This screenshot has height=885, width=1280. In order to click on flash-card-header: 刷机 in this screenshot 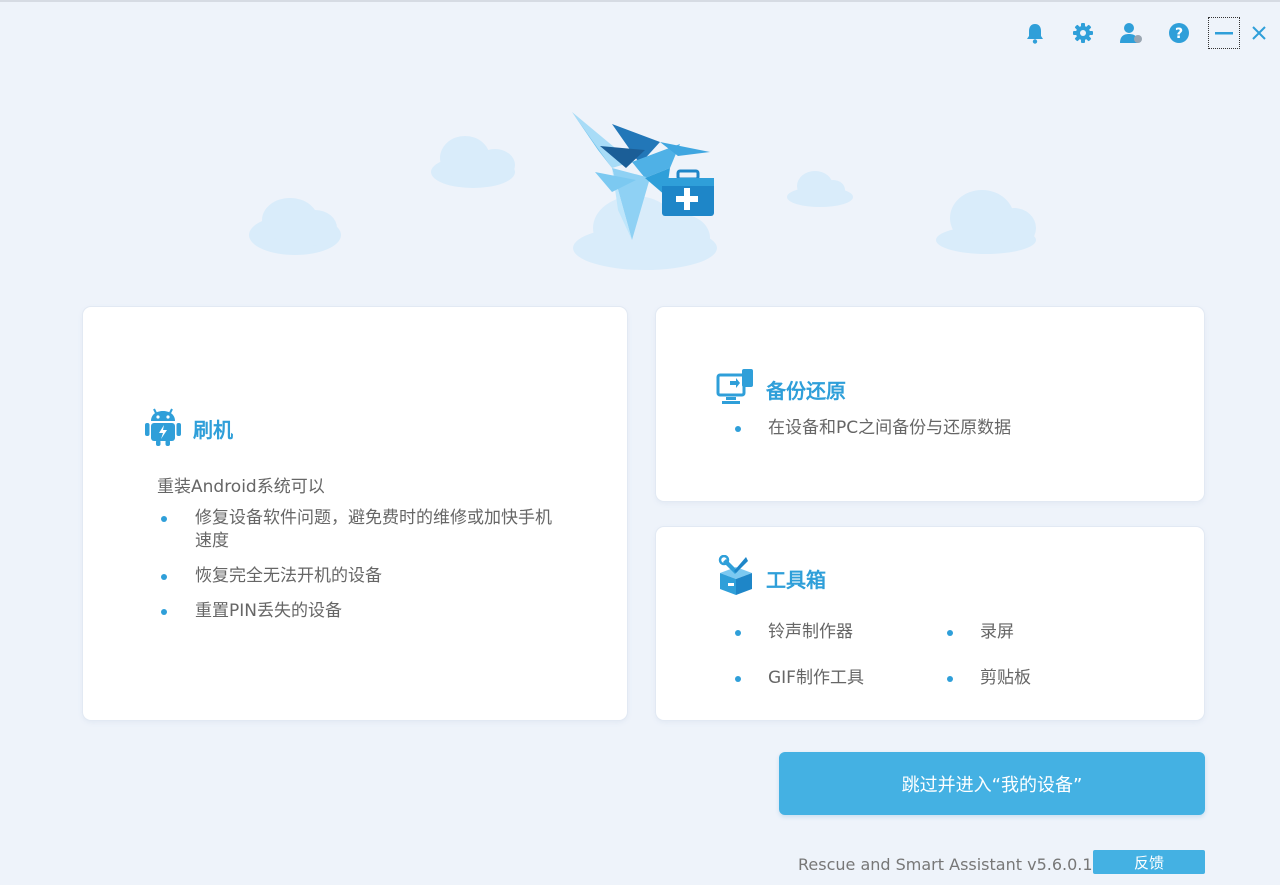, I will do `click(188, 428)`.